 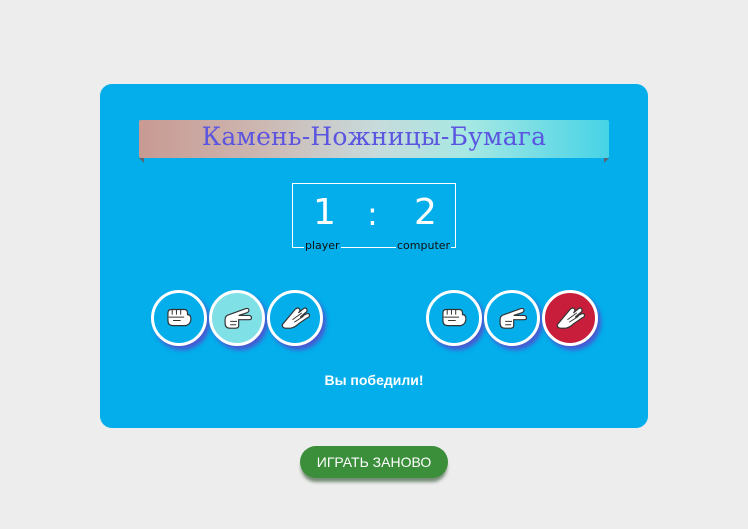 I want to click on player-score: 1, so click(x=324, y=212).